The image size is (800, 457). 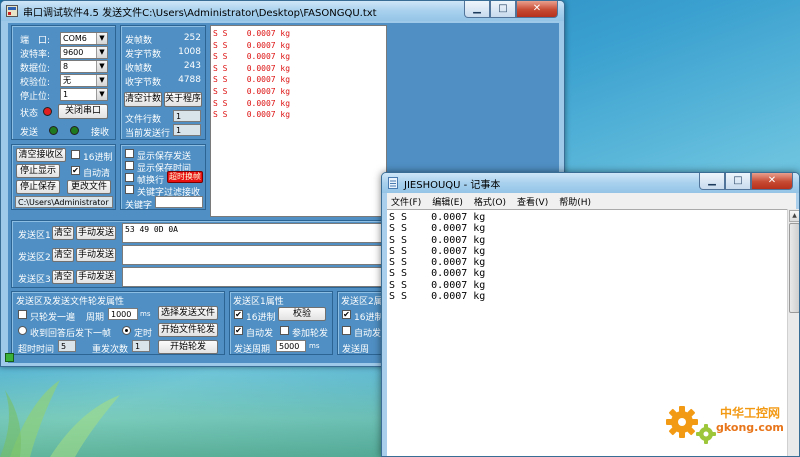 What do you see at coordinates (110, 350) in the screenshot?
I see `resend-label: 重发次数` at bounding box center [110, 350].